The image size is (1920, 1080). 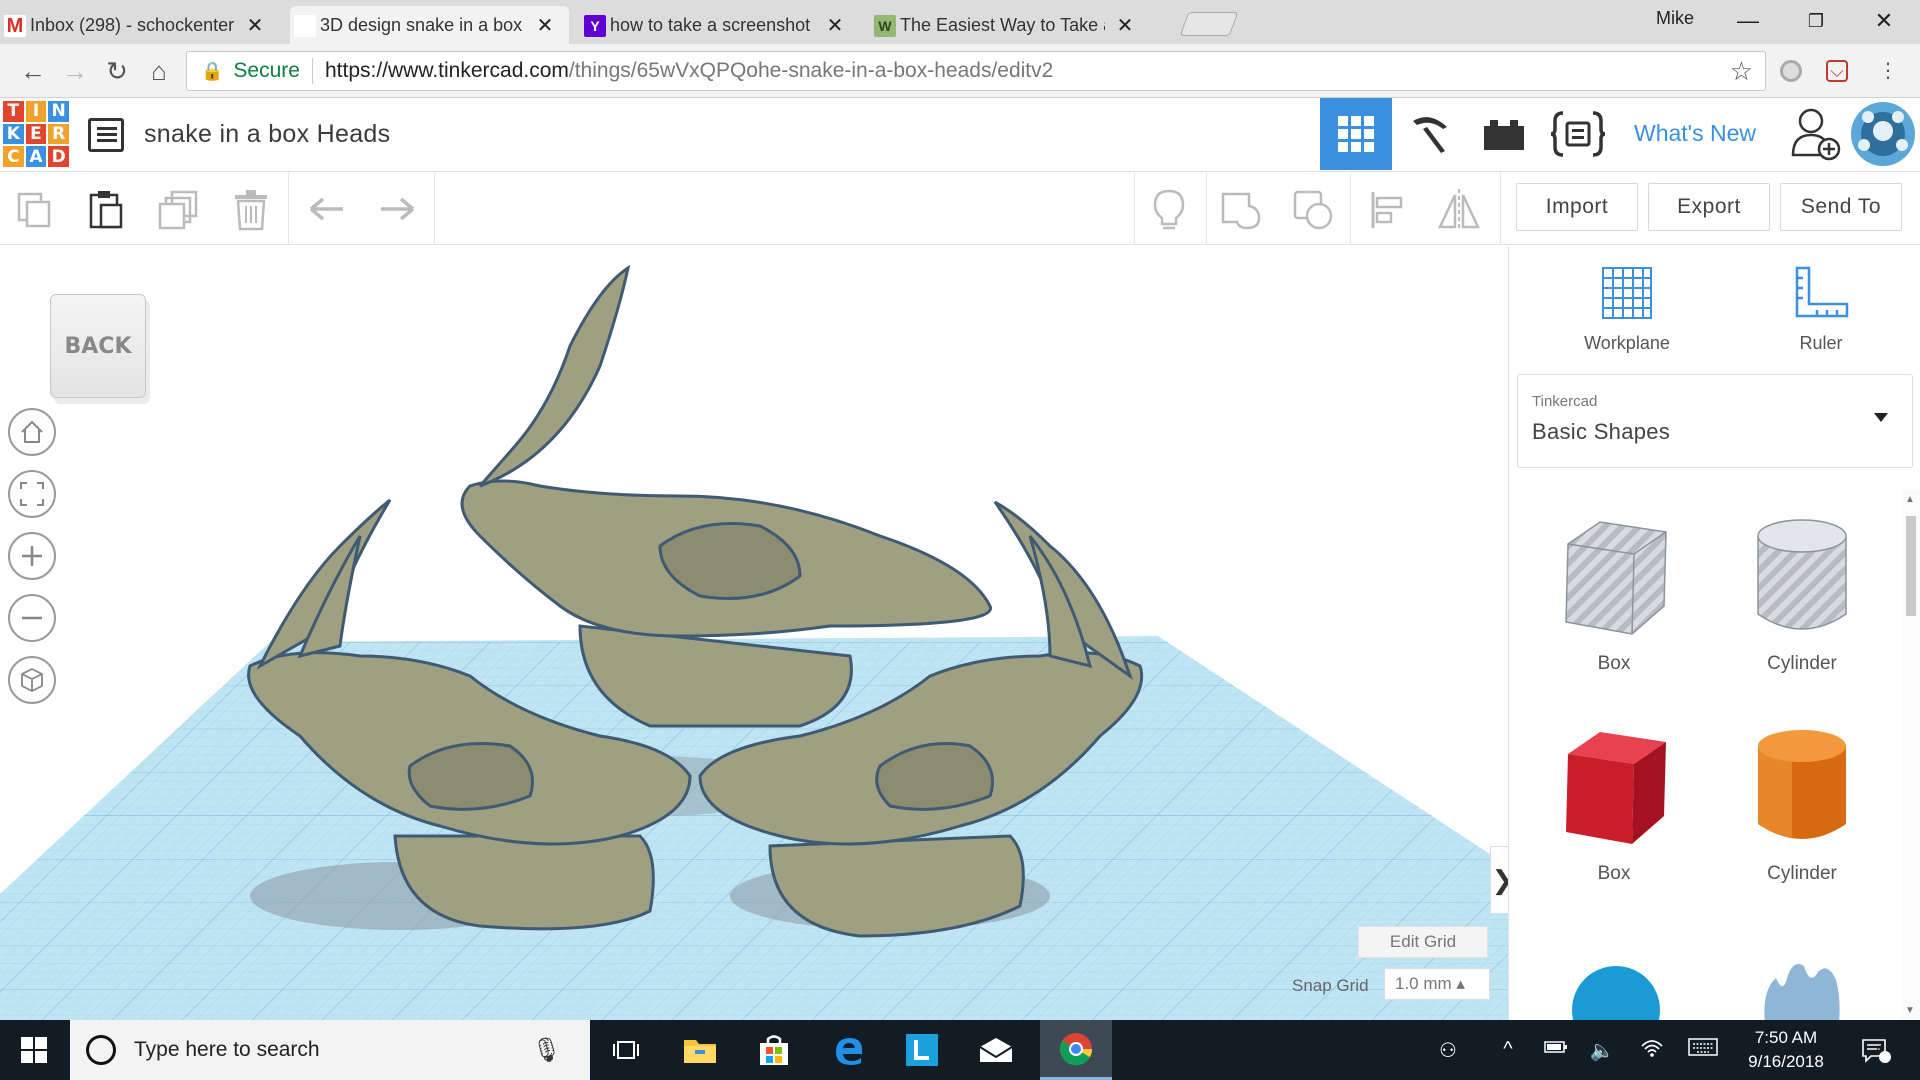 I want to click on new-tab-button, so click(x=1209, y=24).